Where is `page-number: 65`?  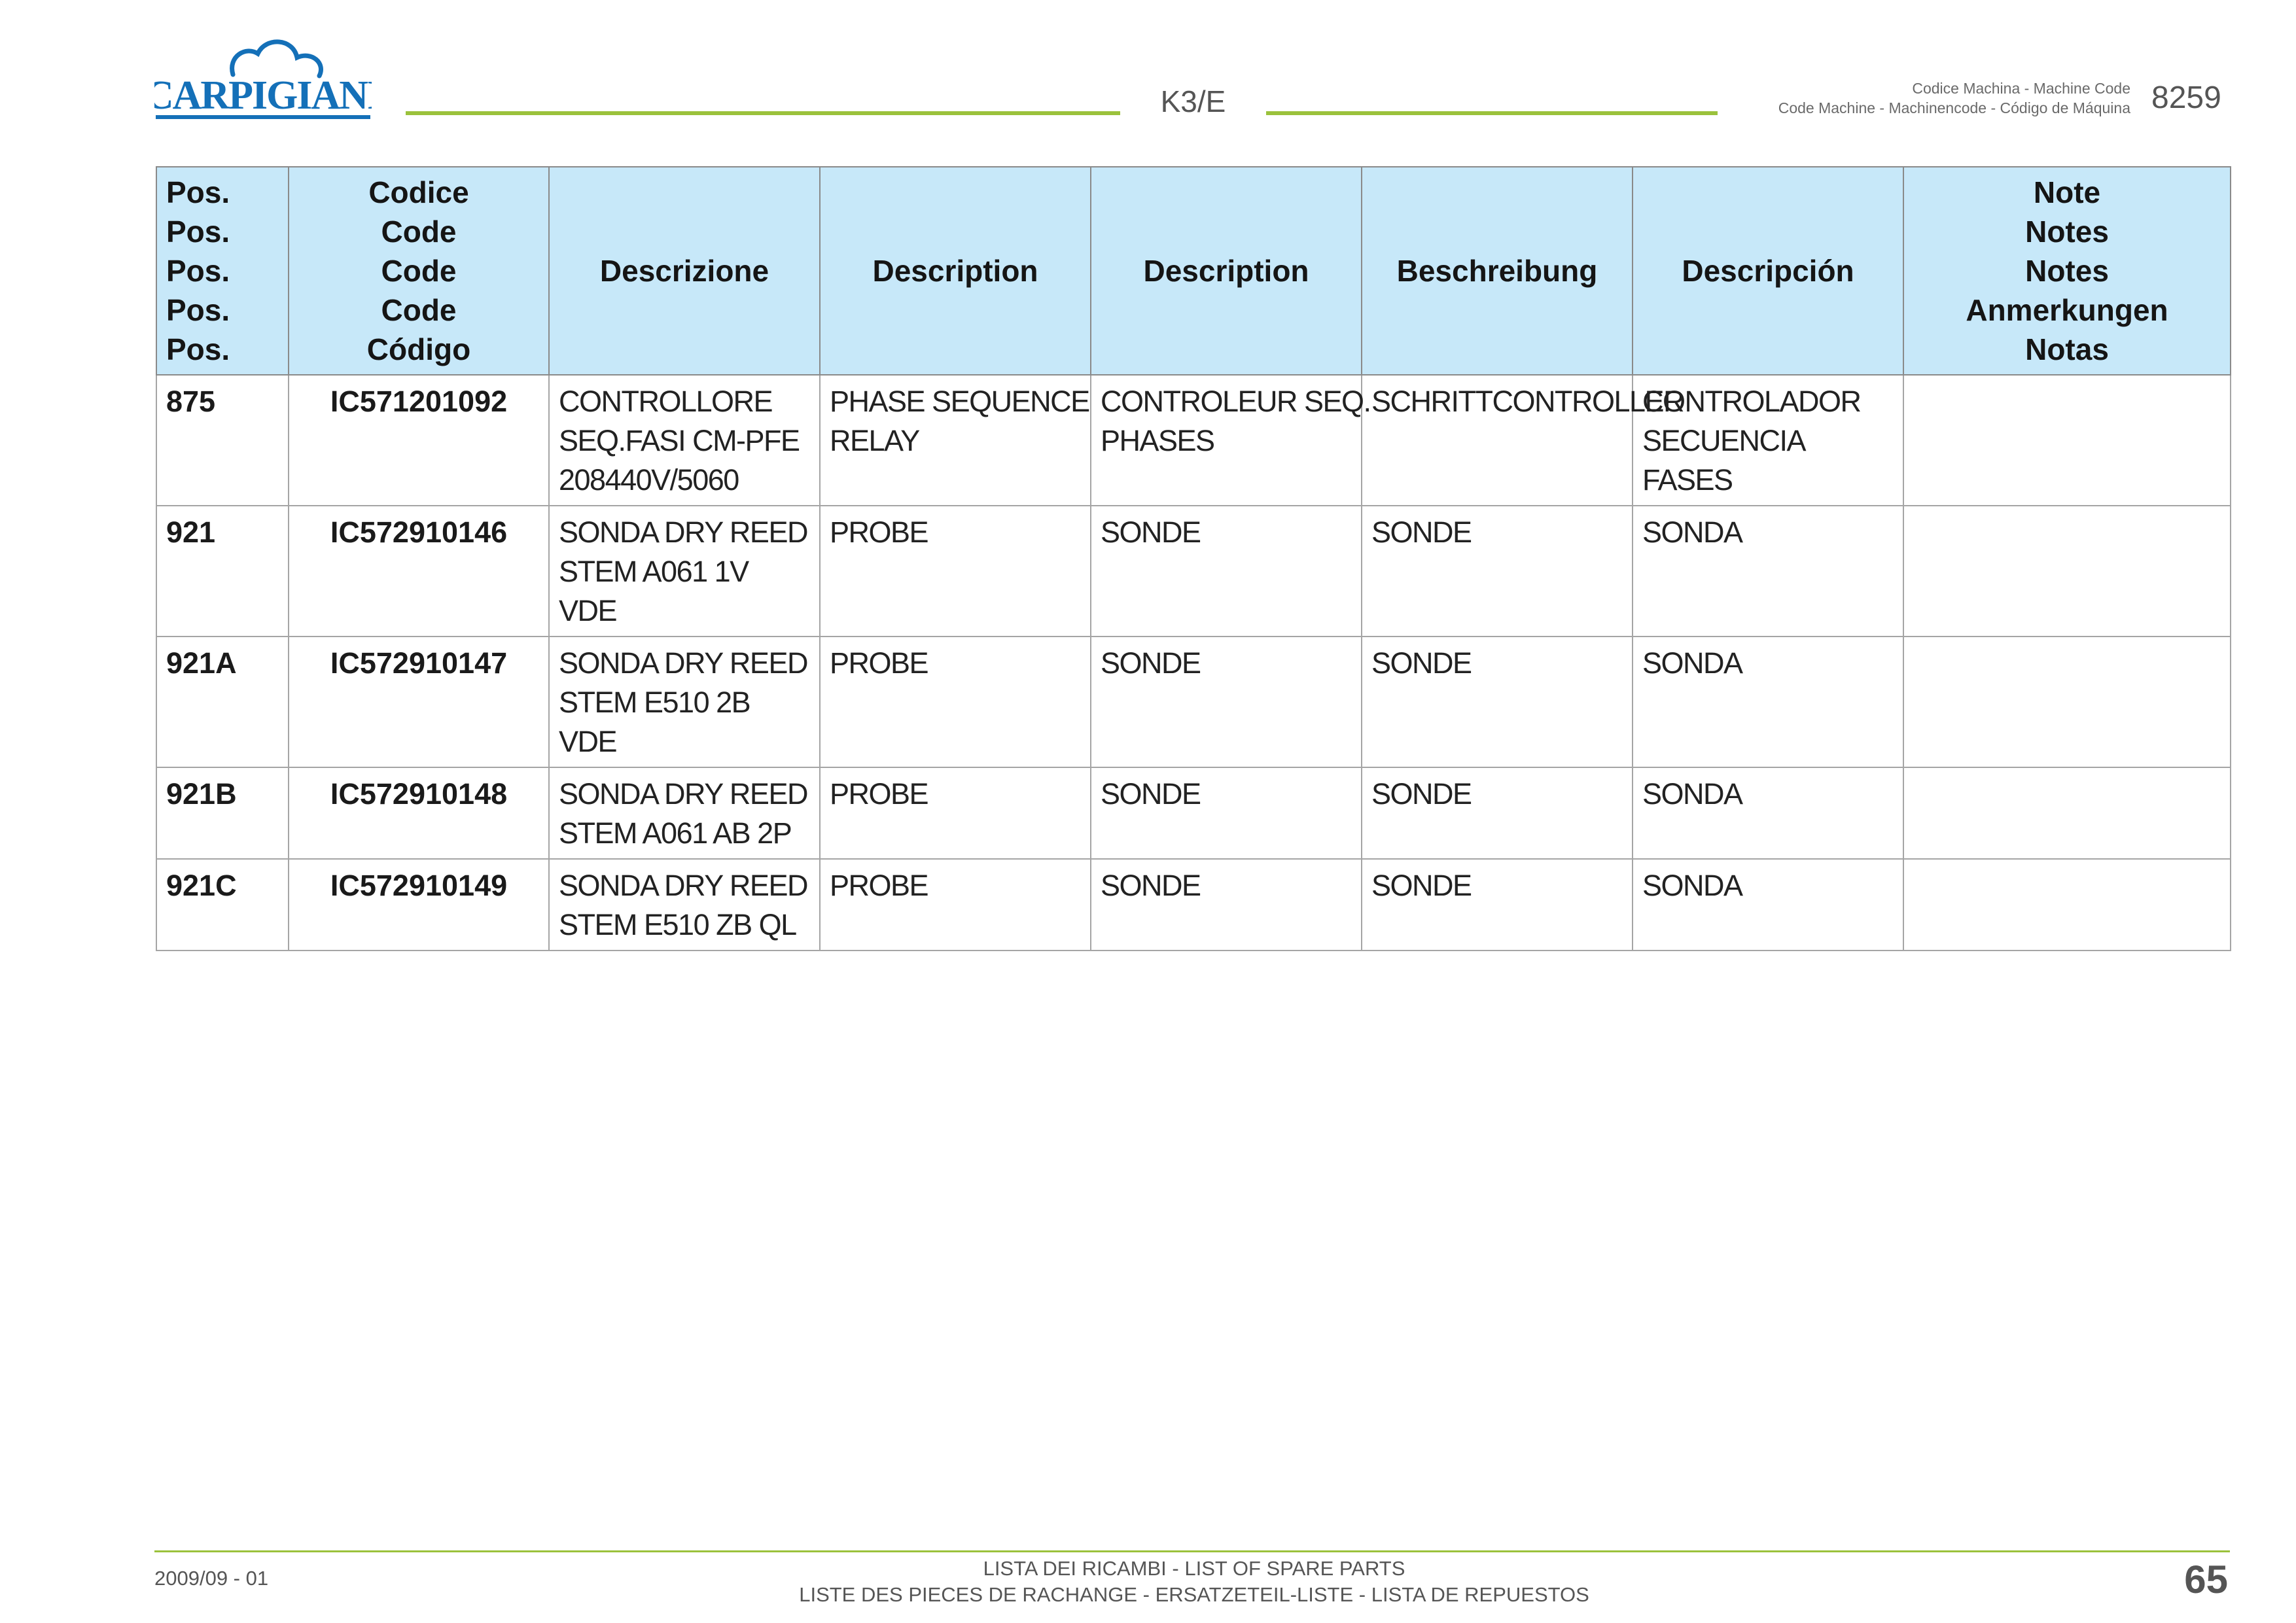 page-number: 65 is located at coordinates (2206, 1580).